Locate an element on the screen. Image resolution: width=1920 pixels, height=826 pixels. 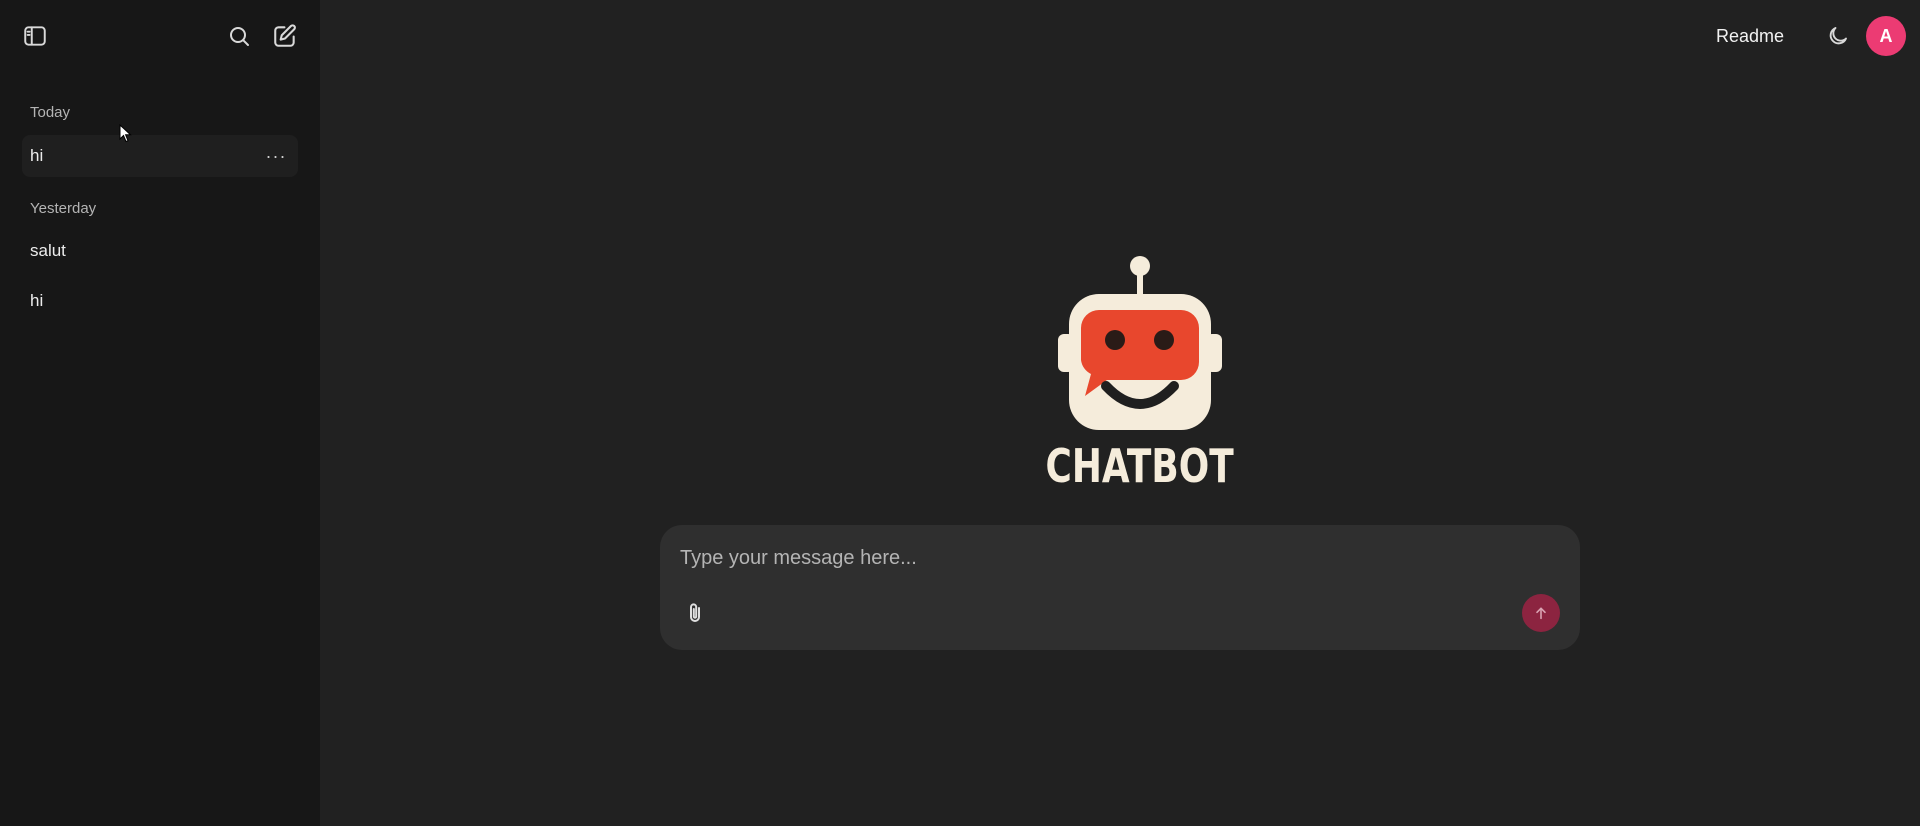
new-chat-icon is located at coordinates (285, 36).